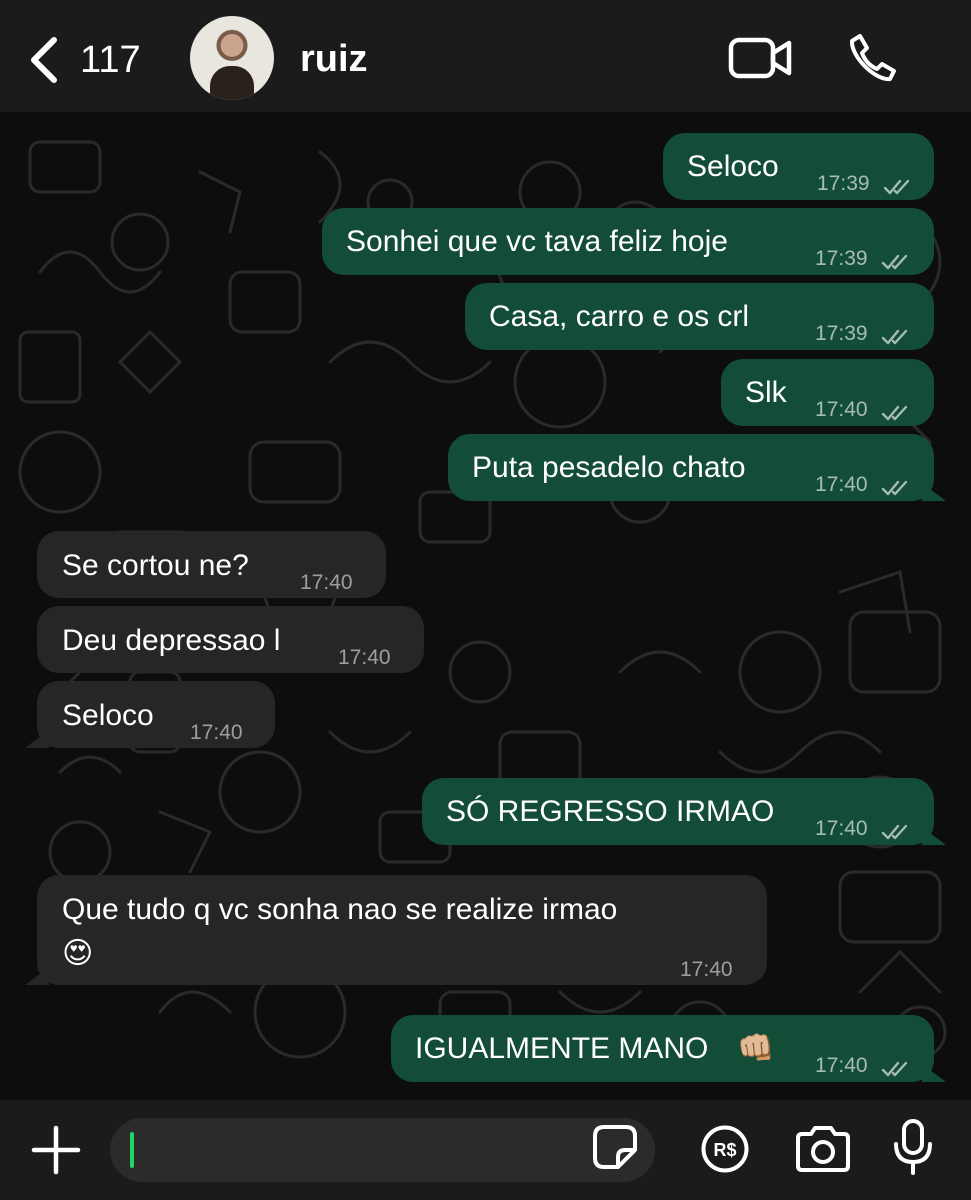  I want to click on video-call-button, so click(760, 60).